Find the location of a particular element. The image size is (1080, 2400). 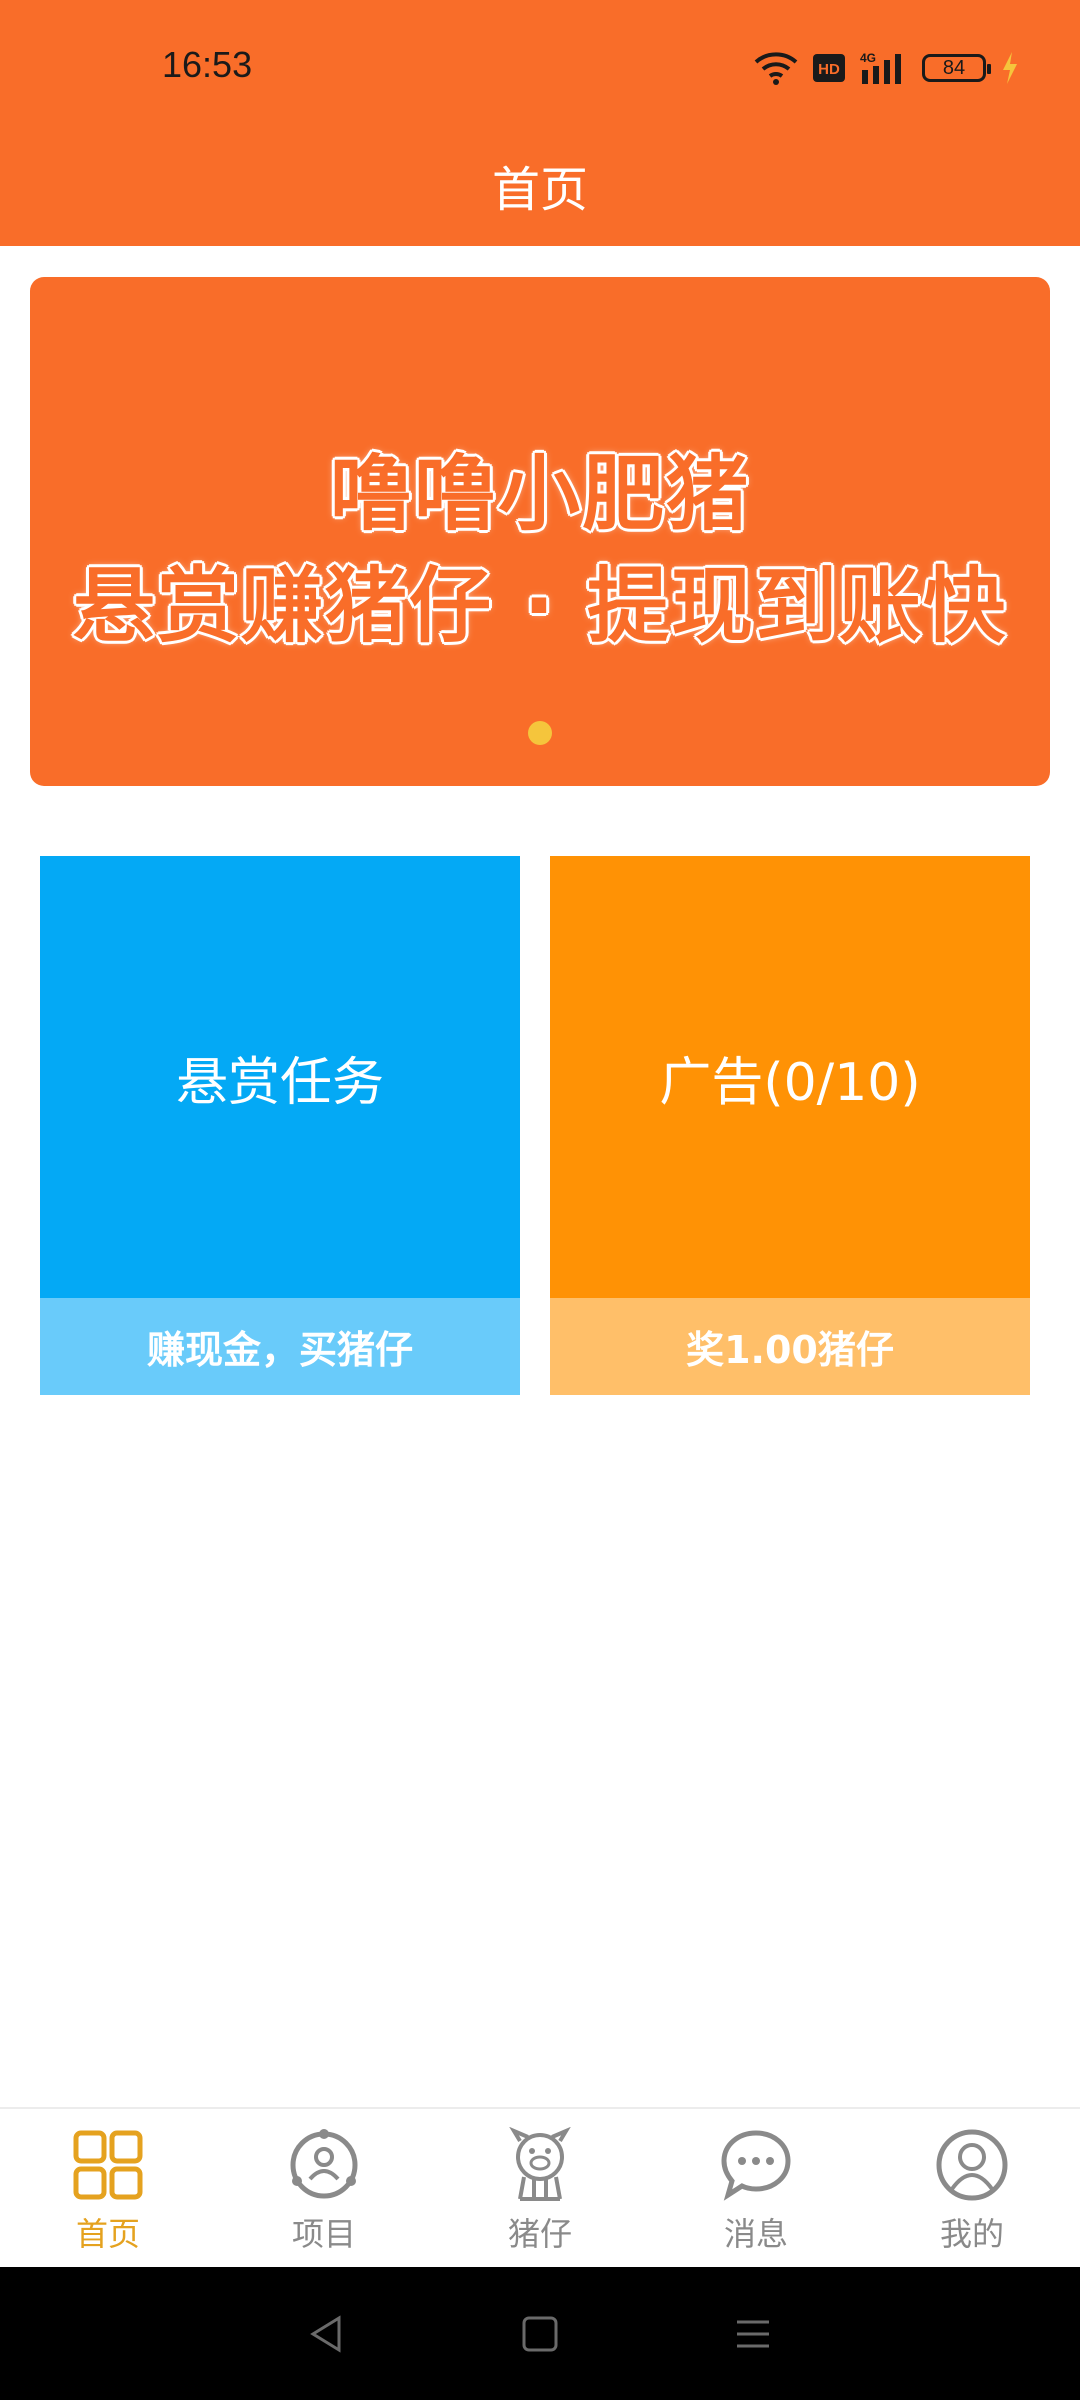

ad-subtitle: 奖1.00猪仔 is located at coordinates (790, 1346).